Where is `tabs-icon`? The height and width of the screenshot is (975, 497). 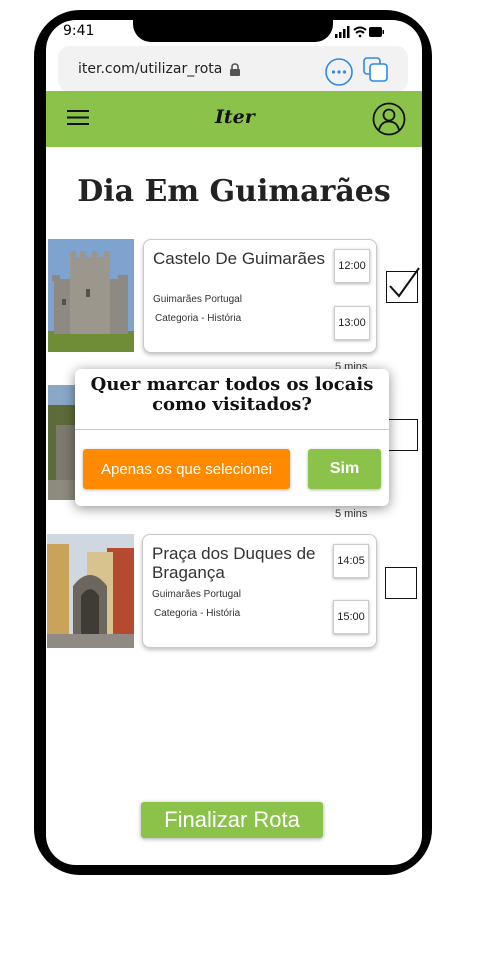 tabs-icon is located at coordinates (376, 72).